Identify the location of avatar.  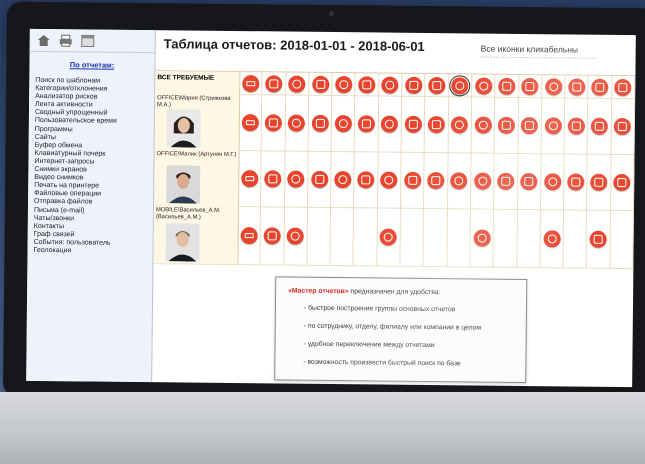
(184, 128).